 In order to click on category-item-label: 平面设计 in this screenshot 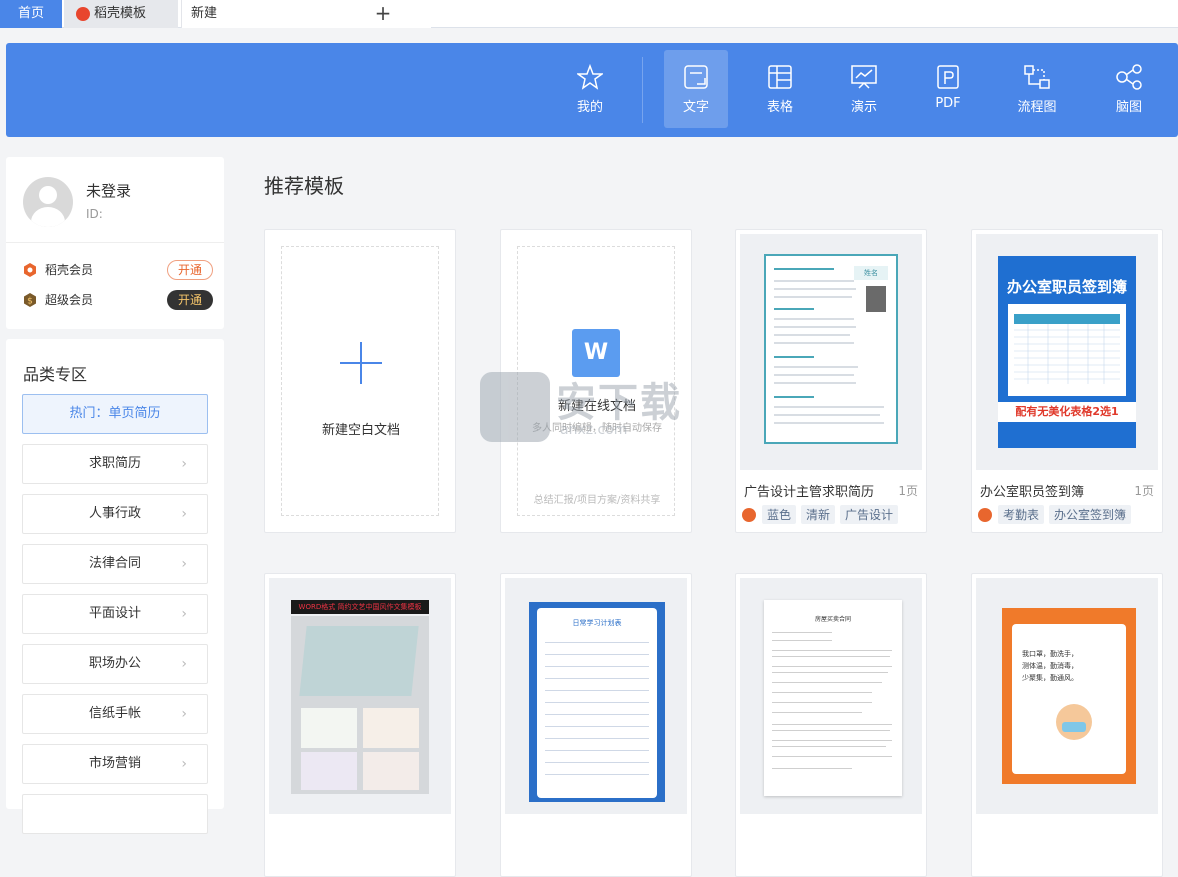, I will do `click(114, 613)`.